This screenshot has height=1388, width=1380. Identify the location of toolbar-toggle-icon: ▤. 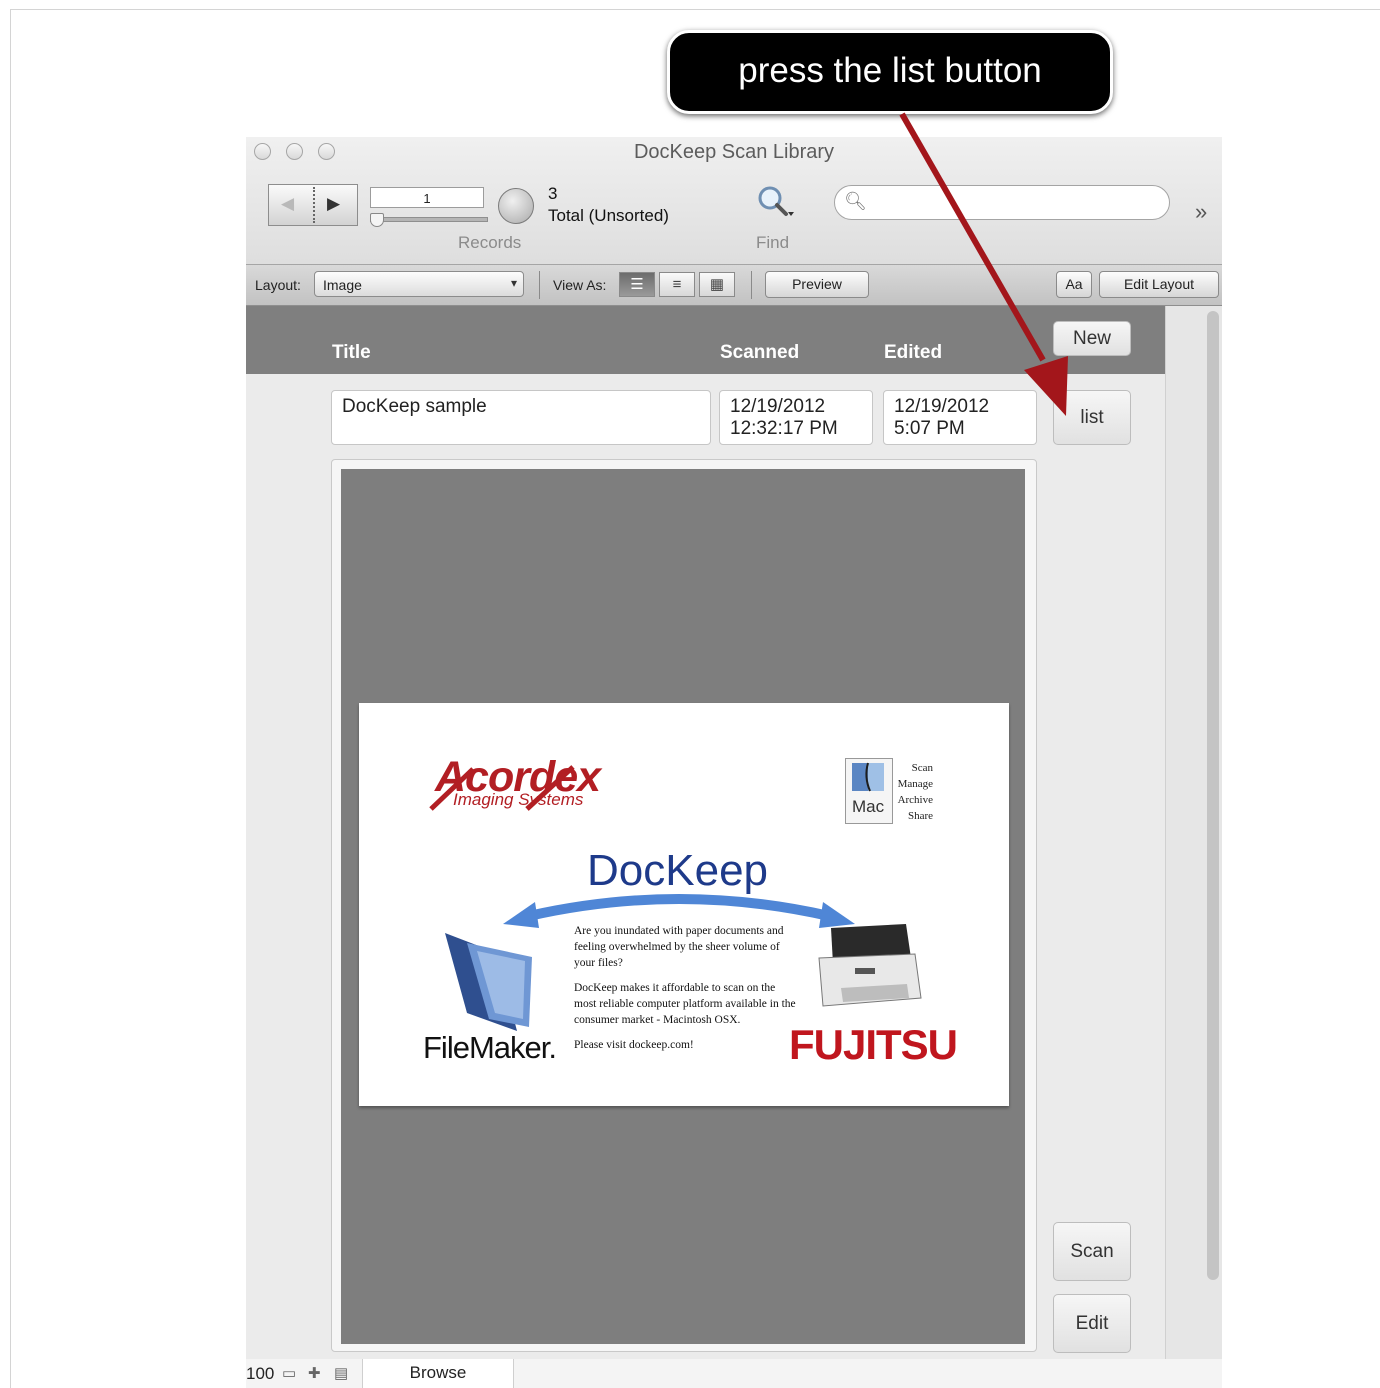
(341, 1373).